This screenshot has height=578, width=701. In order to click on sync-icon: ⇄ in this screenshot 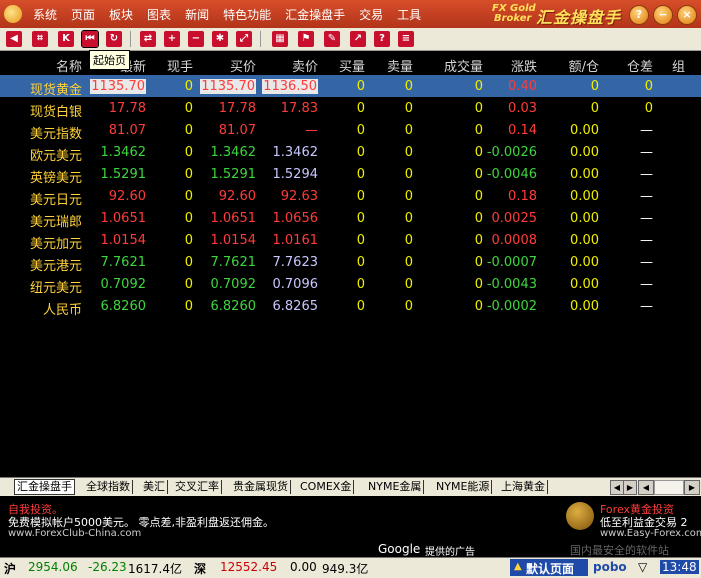, I will do `click(148, 39)`.